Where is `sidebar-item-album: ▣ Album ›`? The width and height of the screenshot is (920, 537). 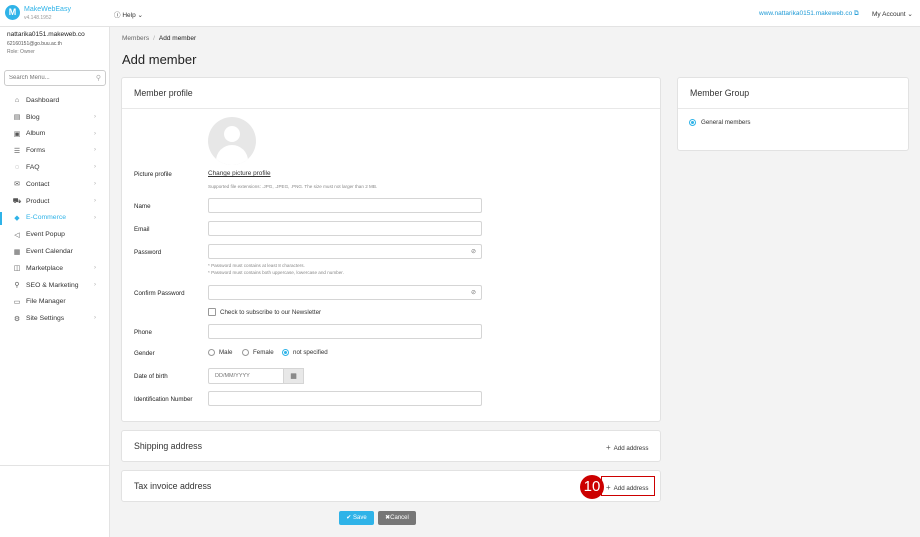
sidebar-item-album: ▣ Album › is located at coordinates (55, 134).